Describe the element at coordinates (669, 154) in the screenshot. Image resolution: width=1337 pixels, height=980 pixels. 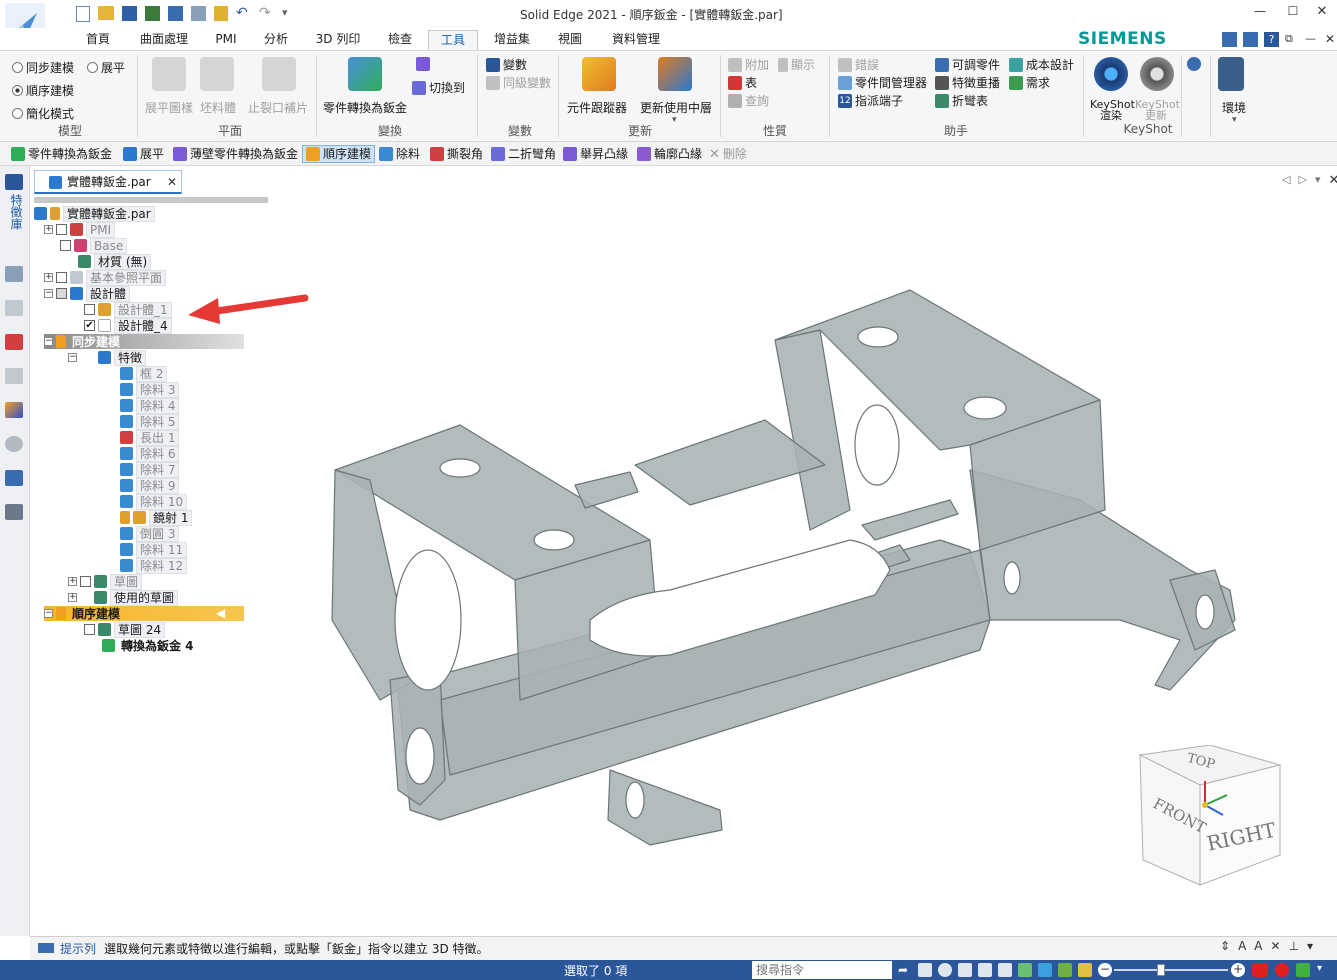
I see `cmd-contour-flange: 輪廓凸緣` at that location.